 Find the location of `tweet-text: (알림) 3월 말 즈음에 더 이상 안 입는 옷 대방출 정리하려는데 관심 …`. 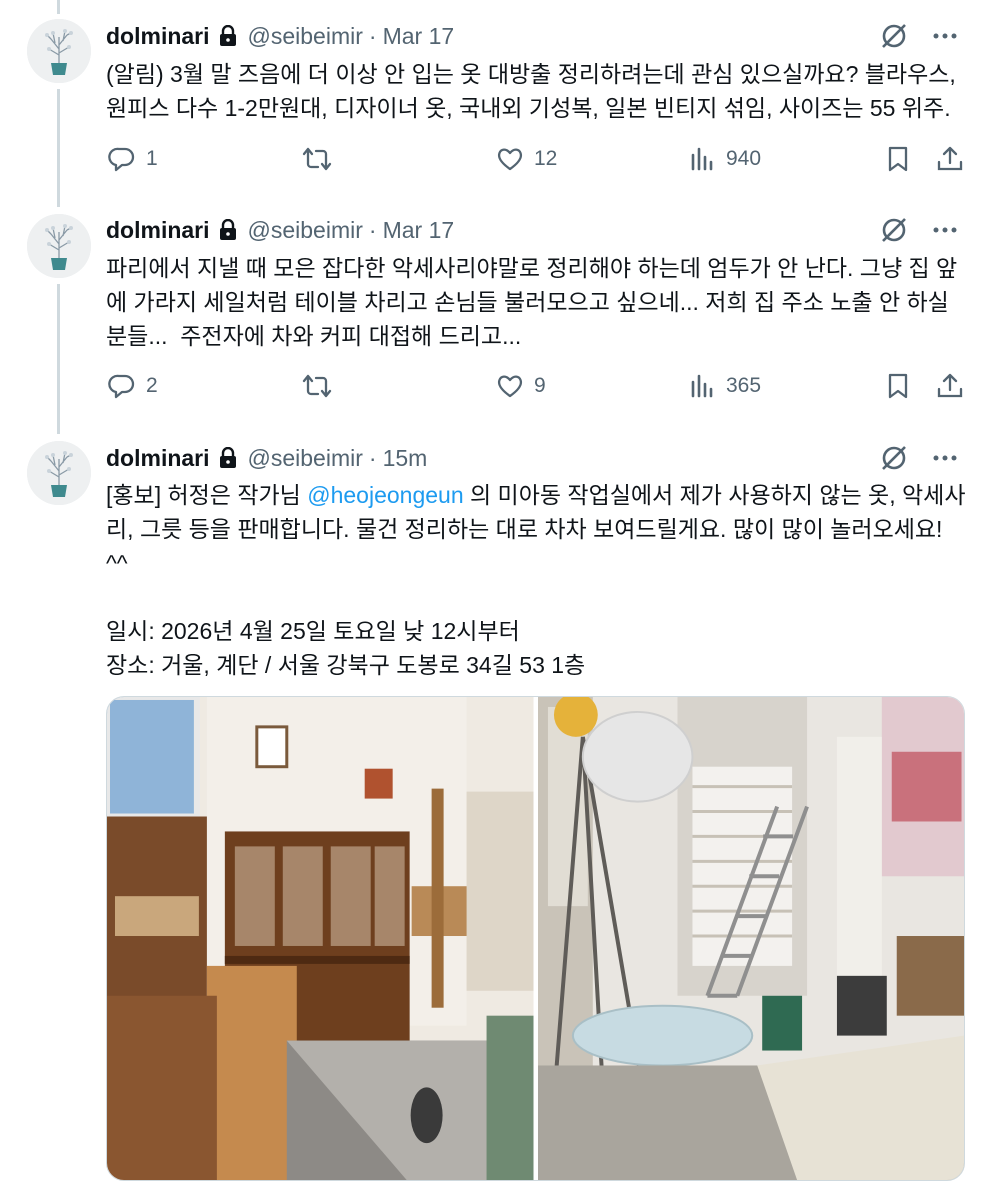

tweet-text: (알림) 3월 말 즈음에 더 이상 안 입는 옷 대방출 정리하려는데 관심 … is located at coordinates (534, 91).